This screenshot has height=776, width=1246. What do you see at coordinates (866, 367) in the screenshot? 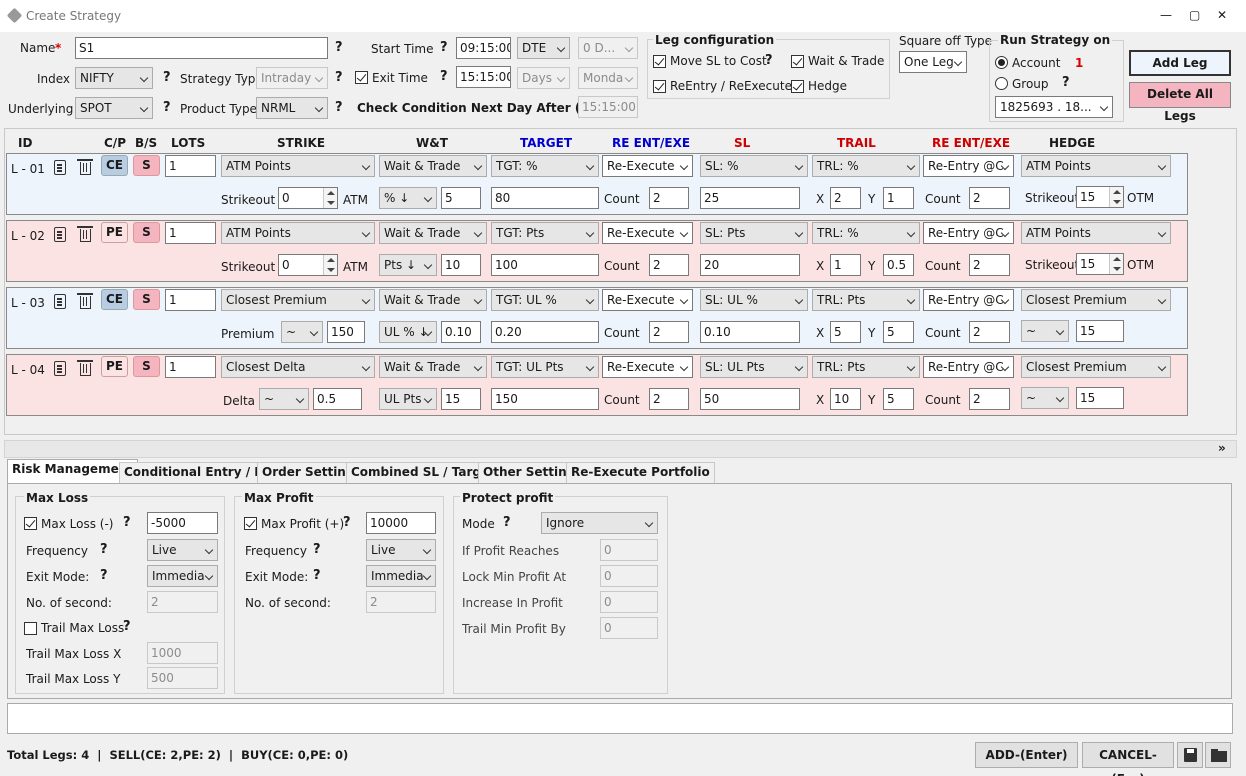
I see `trail-select: TRL: Pts` at bounding box center [866, 367].